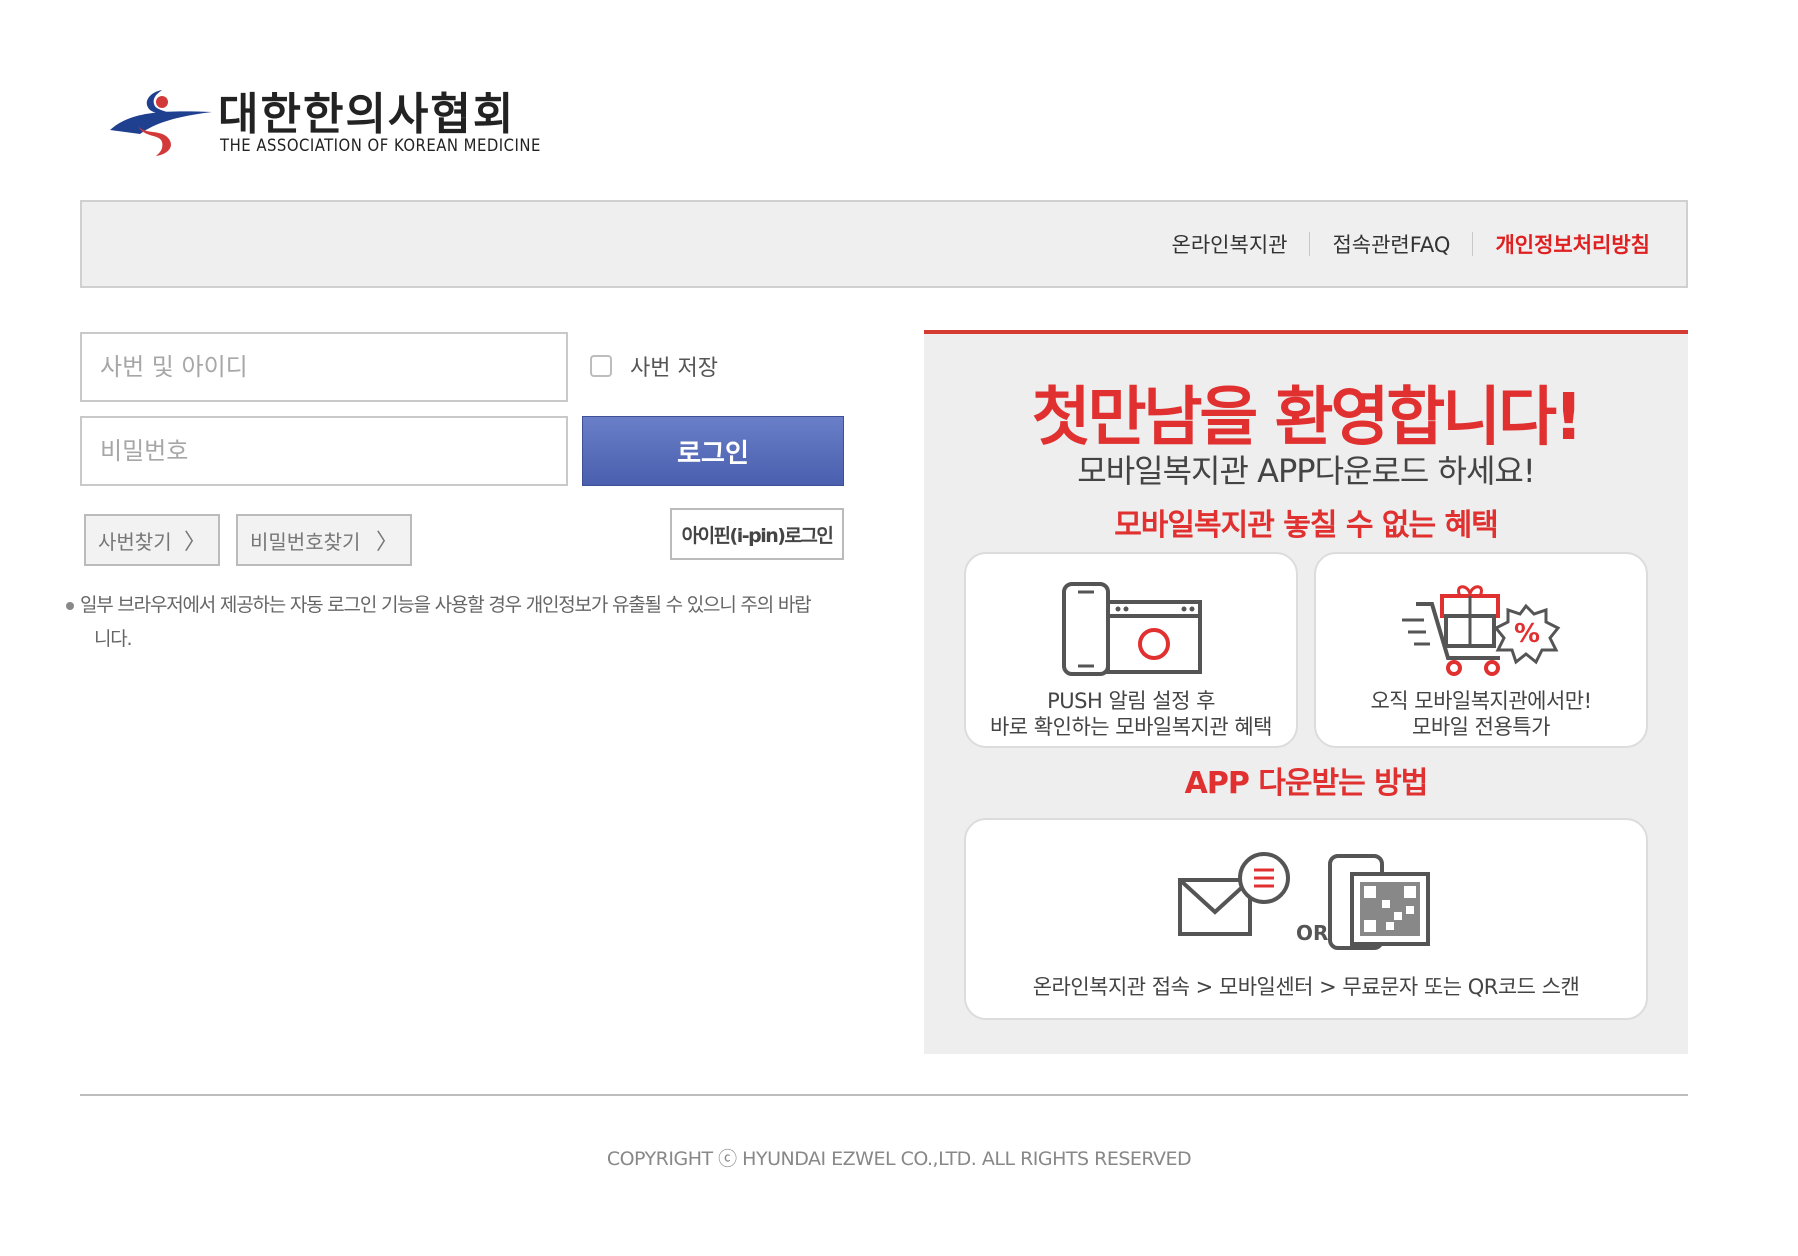 Image resolution: width=1798 pixels, height=1256 pixels. Describe the element at coordinates (1234, 894) in the screenshot. I see `message-envelope-icon` at that location.